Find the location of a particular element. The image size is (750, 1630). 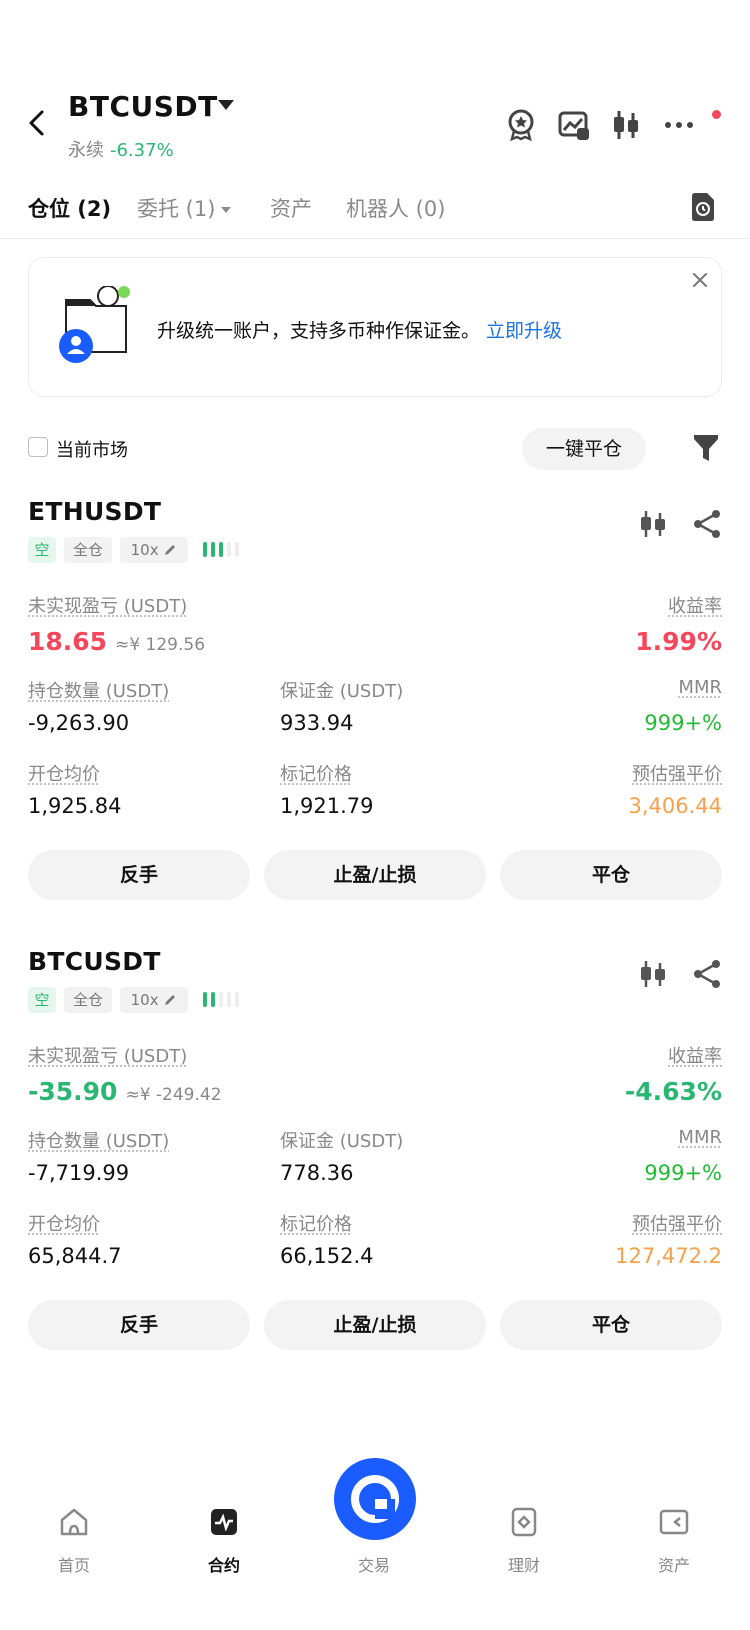

unrealized-pnl: -35.90 ≈¥ -249.42 is located at coordinates (125, 1091).